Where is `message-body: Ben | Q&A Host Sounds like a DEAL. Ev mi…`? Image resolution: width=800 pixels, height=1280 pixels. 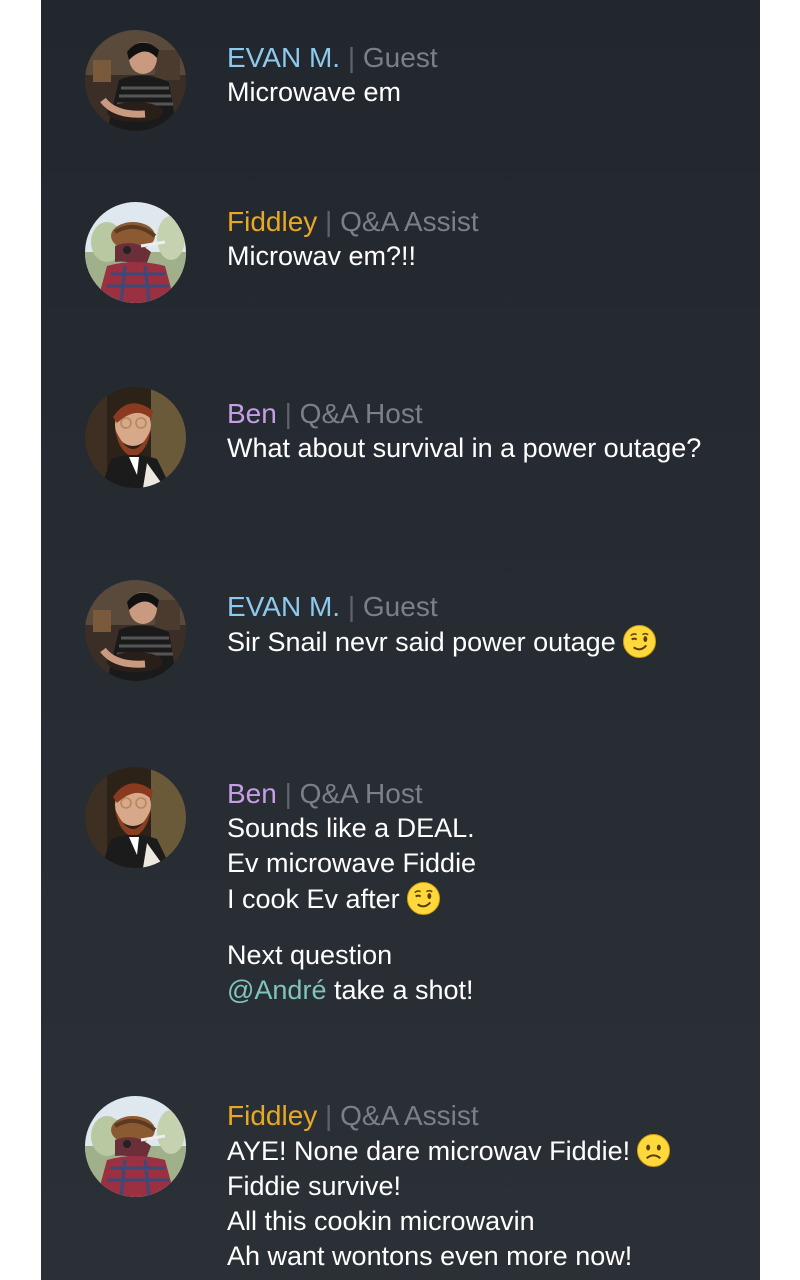
message-body: Ben | Q&A Host Sounds like a DEAL. Ev mi… is located at coordinates (493, 892).